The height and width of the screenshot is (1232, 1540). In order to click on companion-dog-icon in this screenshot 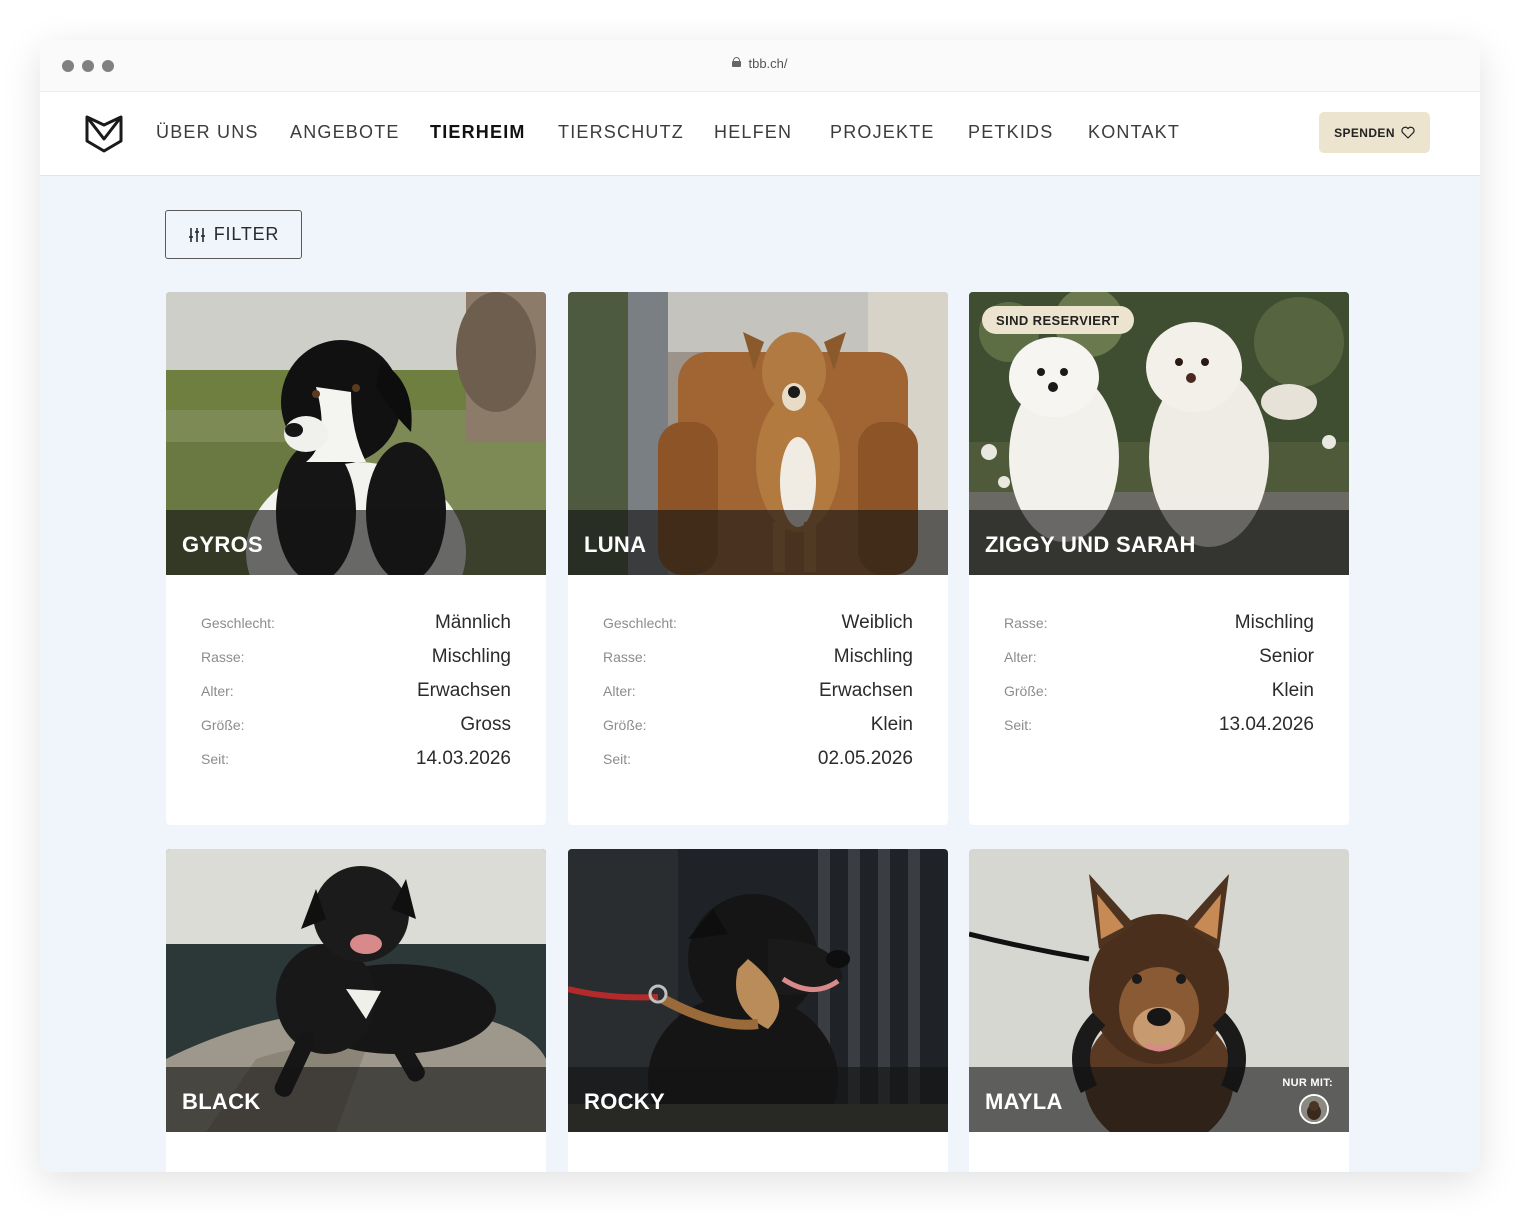, I will do `click(1314, 1109)`.